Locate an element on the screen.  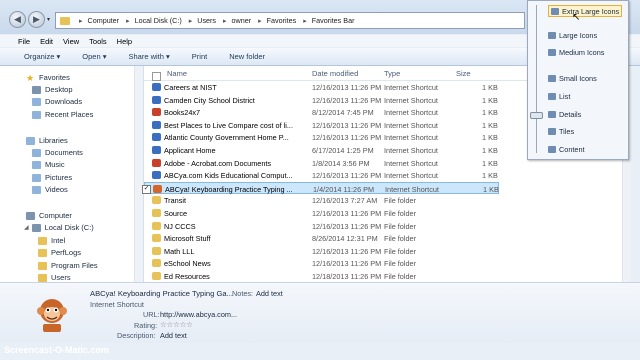
menu-view: View is located at coordinates (71, 41).